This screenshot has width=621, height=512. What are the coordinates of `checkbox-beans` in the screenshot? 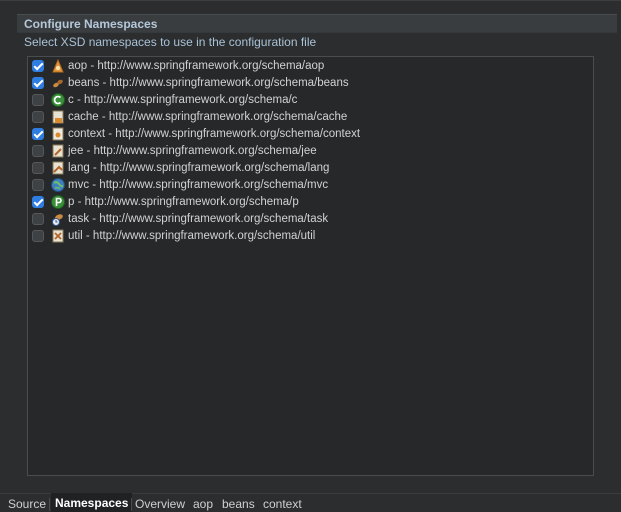 It's located at (38, 83).